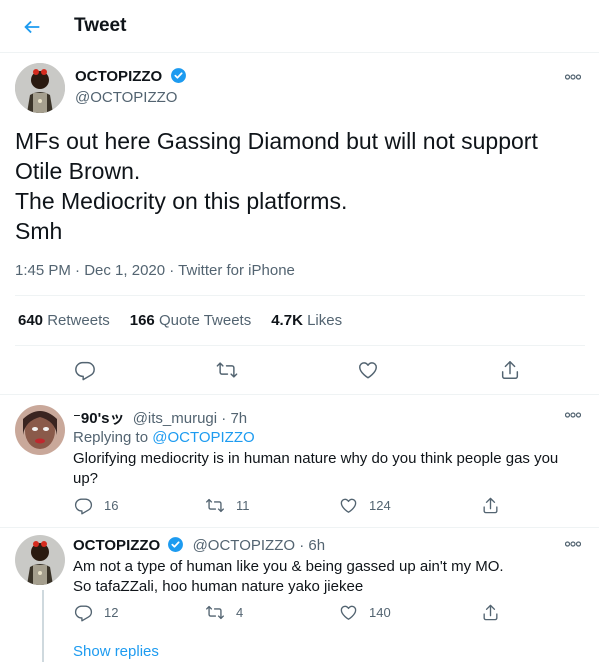  I want to click on like-button, so click(368, 370).